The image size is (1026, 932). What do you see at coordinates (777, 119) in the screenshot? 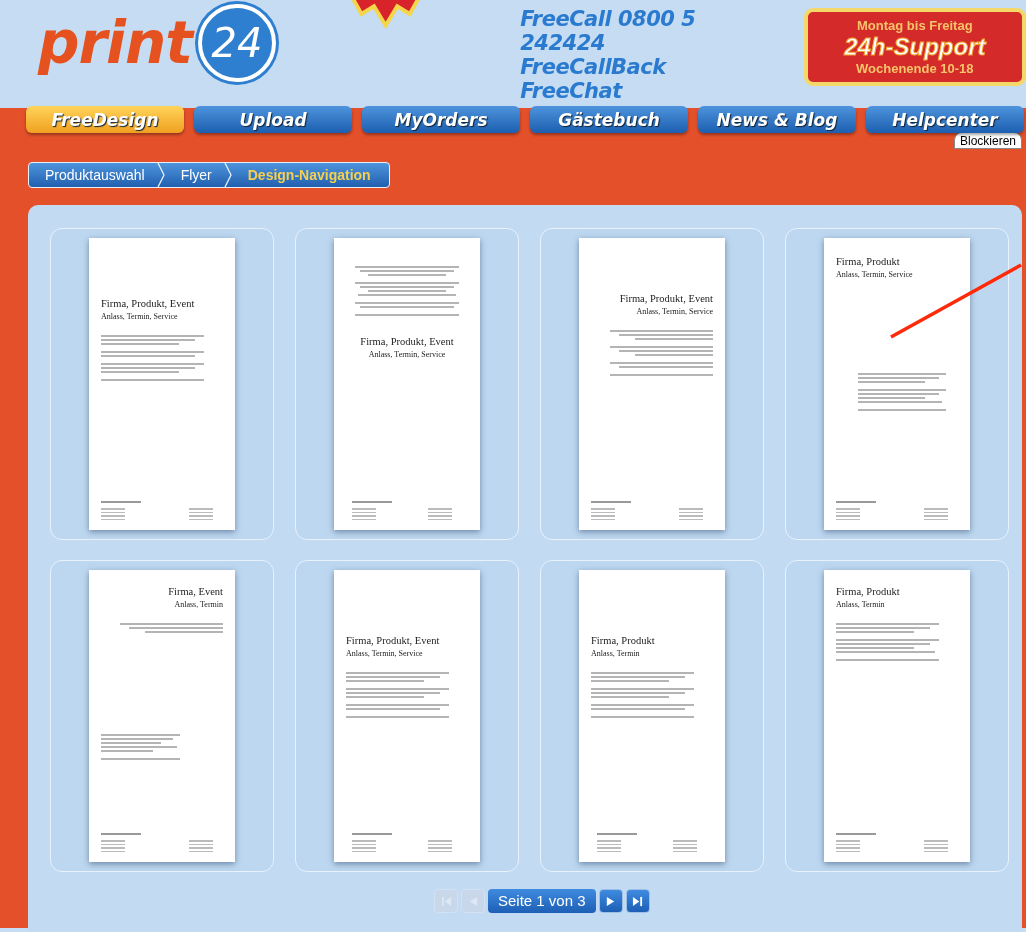
I see `nav-tab: News & Blog` at bounding box center [777, 119].